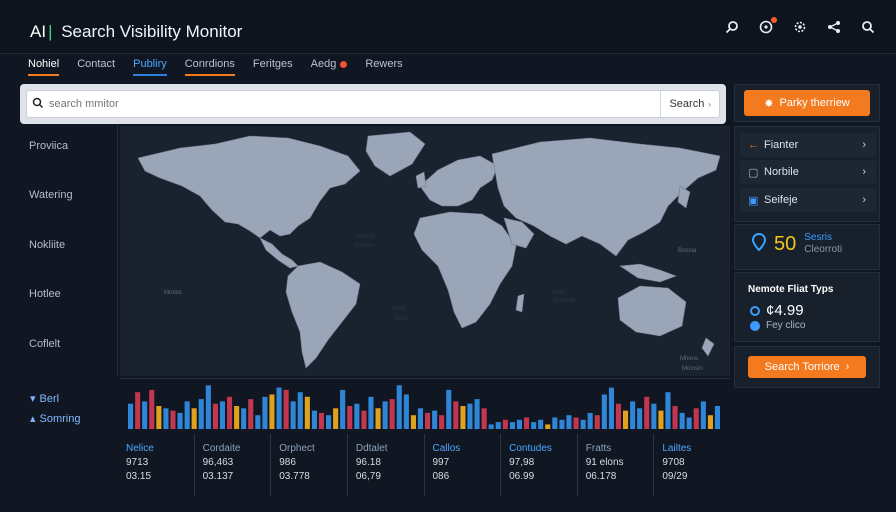 This screenshot has width=896, height=512. Describe the element at coordinates (47, 245) in the screenshot. I see `nav-item-nokliite: Nokliite` at that location.